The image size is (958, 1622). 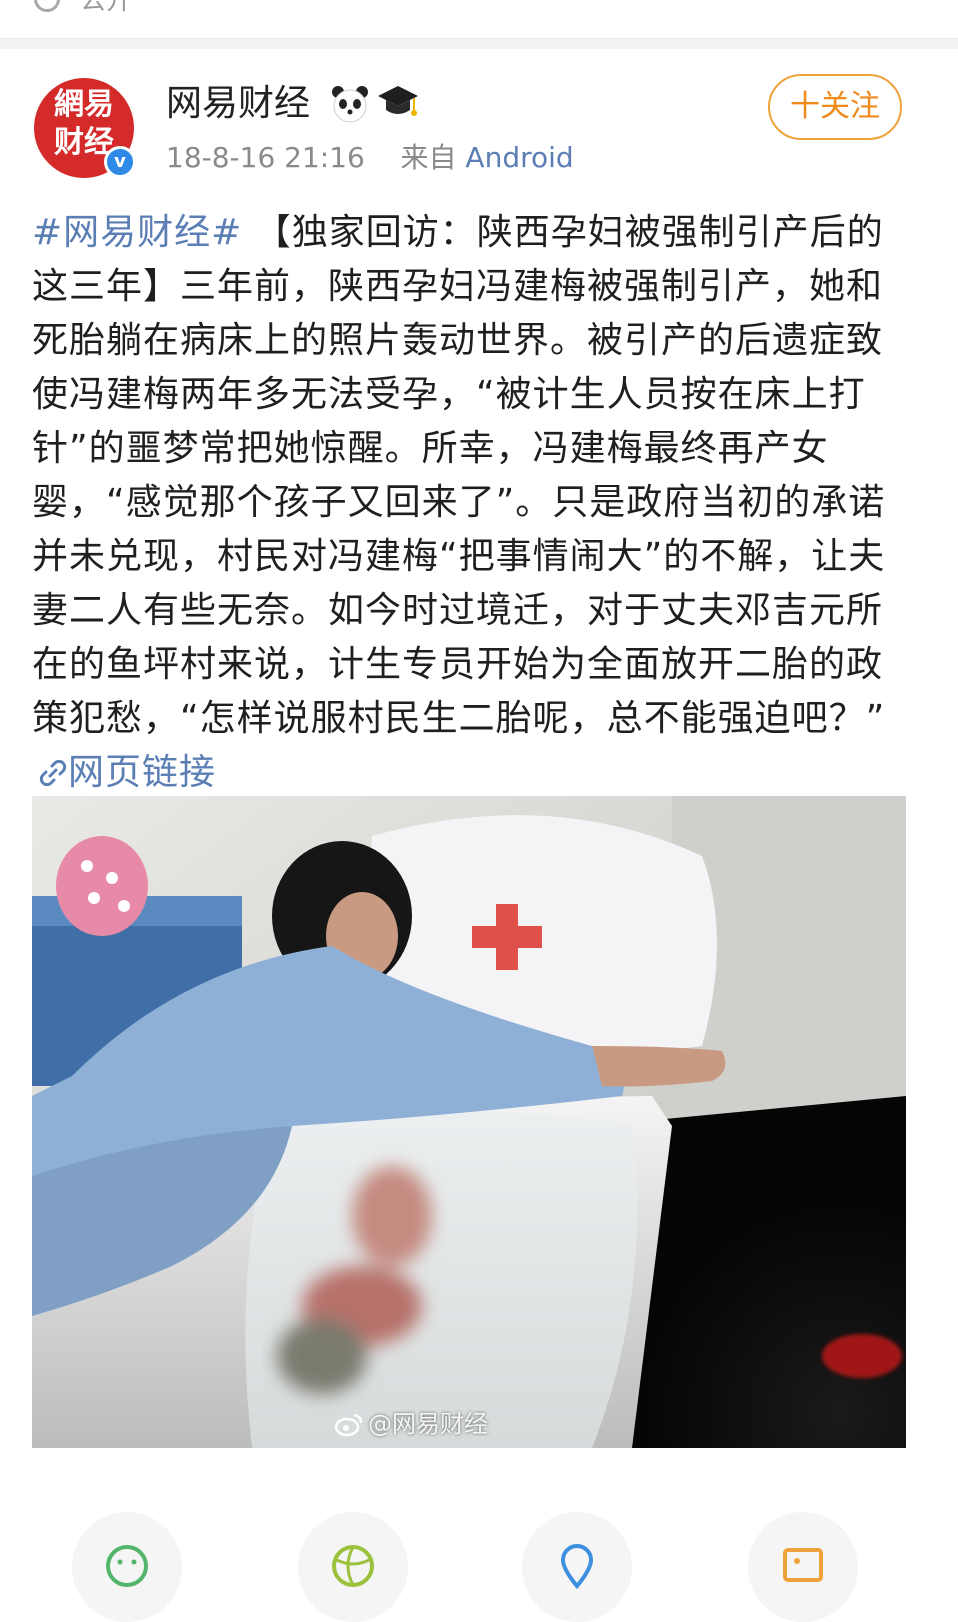 I want to click on author-name: 网易财经, so click(x=238, y=104).